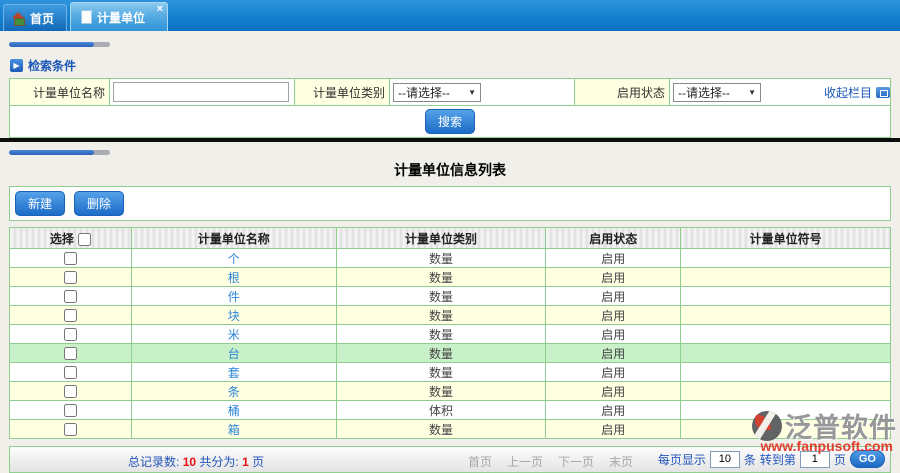  Describe the element at coordinates (450, 170) in the screenshot. I see `page-title: 计量单位信息列表` at that location.